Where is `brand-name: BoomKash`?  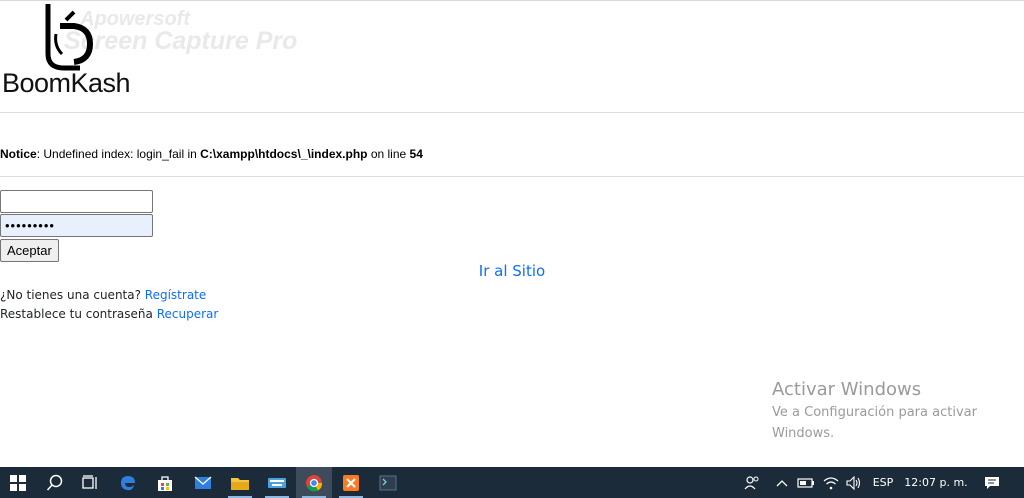 brand-name: BoomKash is located at coordinates (66, 83).